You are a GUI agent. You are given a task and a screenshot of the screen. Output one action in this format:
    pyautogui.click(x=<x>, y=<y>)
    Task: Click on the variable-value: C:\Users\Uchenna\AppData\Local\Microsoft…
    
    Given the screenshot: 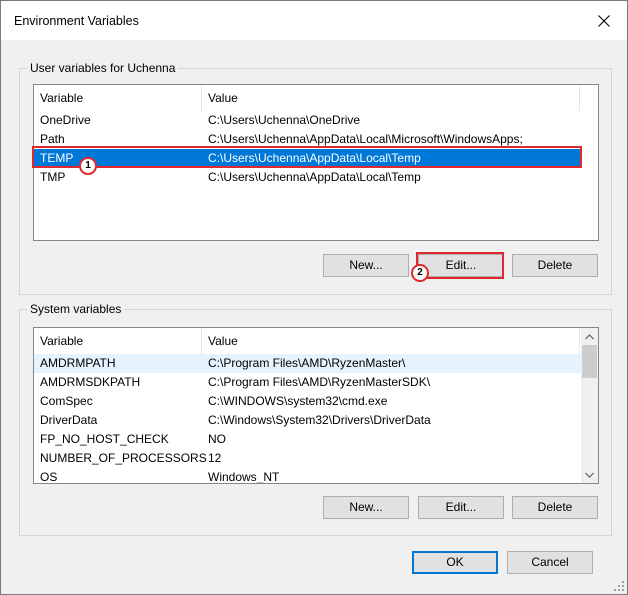 What is the action you would take?
    pyautogui.click(x=365, y=139)
    